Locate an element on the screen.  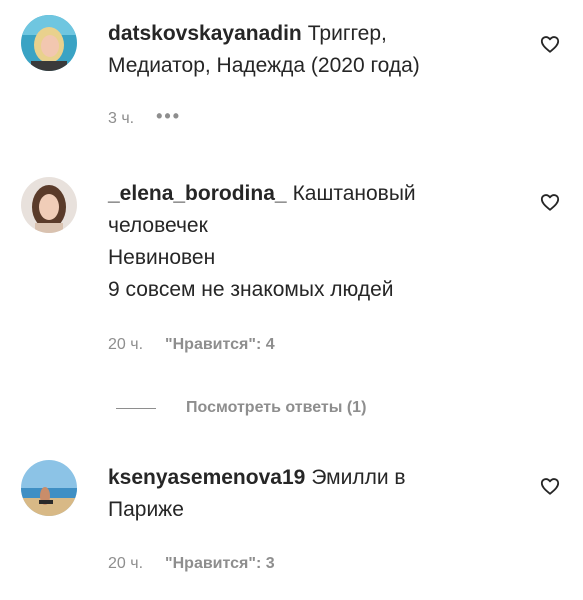
comment-body-line: человечек is located at coordinates (158, 225).